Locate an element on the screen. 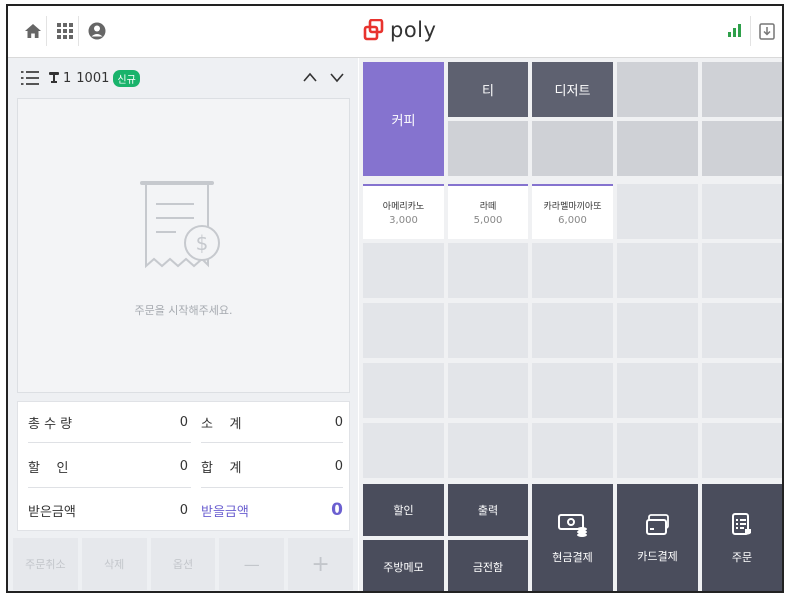 This screenshot has height=597, width=790. list-menu-icon is located at coordinates (30, 78).